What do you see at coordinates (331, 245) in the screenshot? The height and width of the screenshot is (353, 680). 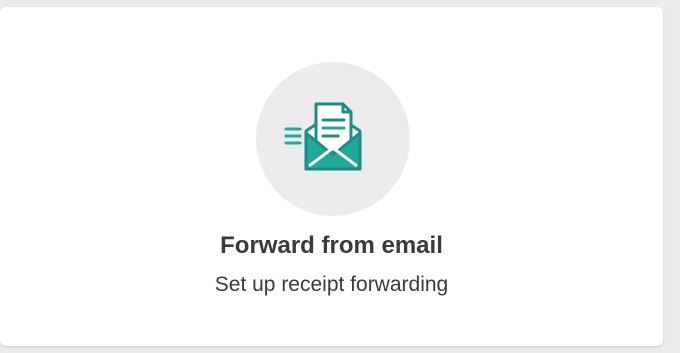 I see `card-title: Forward from email` at bounding box center [331, 245].